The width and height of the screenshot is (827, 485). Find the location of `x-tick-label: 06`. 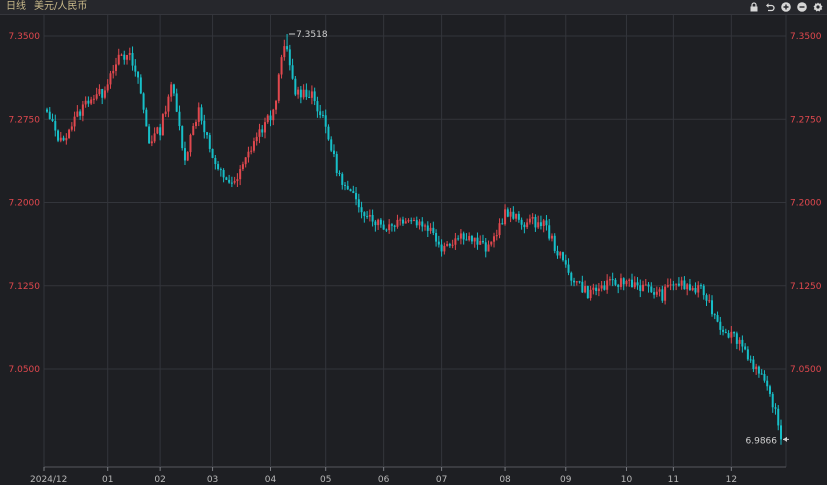

x-tick-label: 06 is located at coordinates (384, 480).